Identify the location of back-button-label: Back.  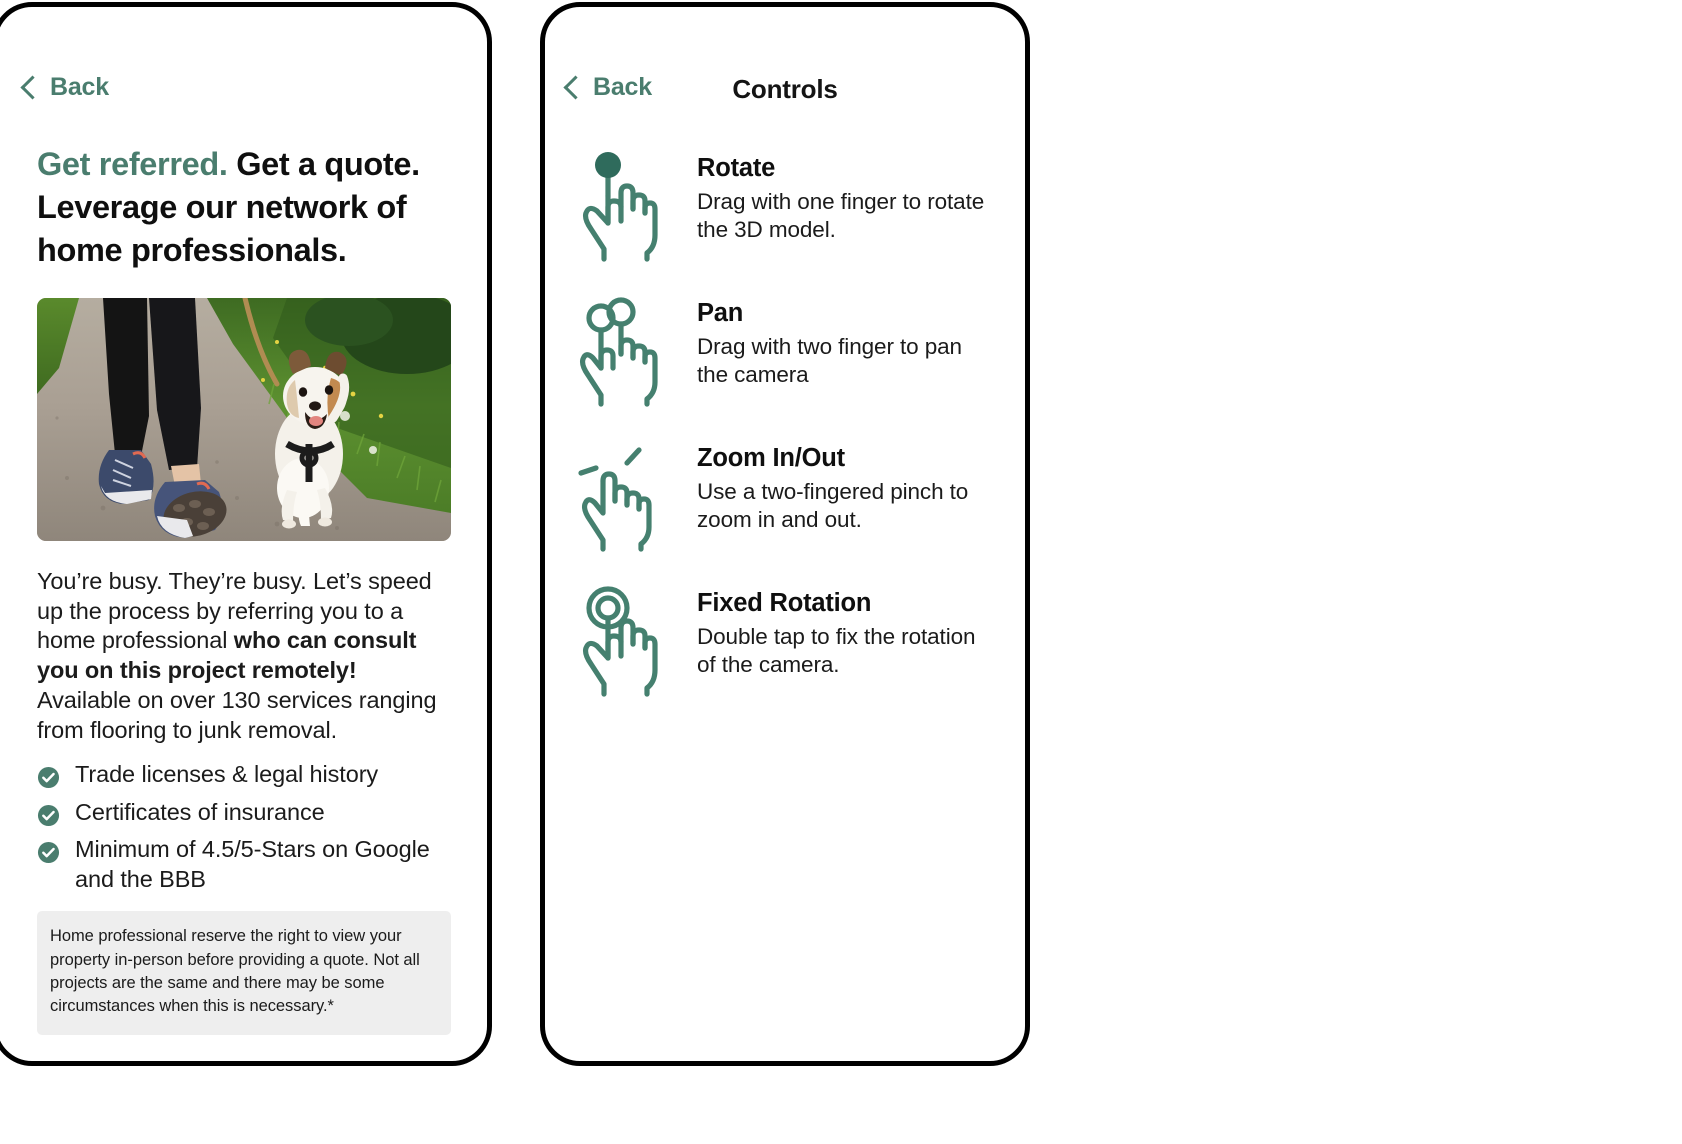
(79, 87).